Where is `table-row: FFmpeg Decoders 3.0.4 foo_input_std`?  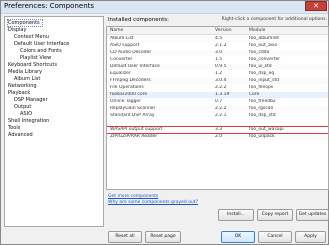
table-row: FFmpeg Decoders 3.0.4 foo_input_std is located at coordinates (217, 81).